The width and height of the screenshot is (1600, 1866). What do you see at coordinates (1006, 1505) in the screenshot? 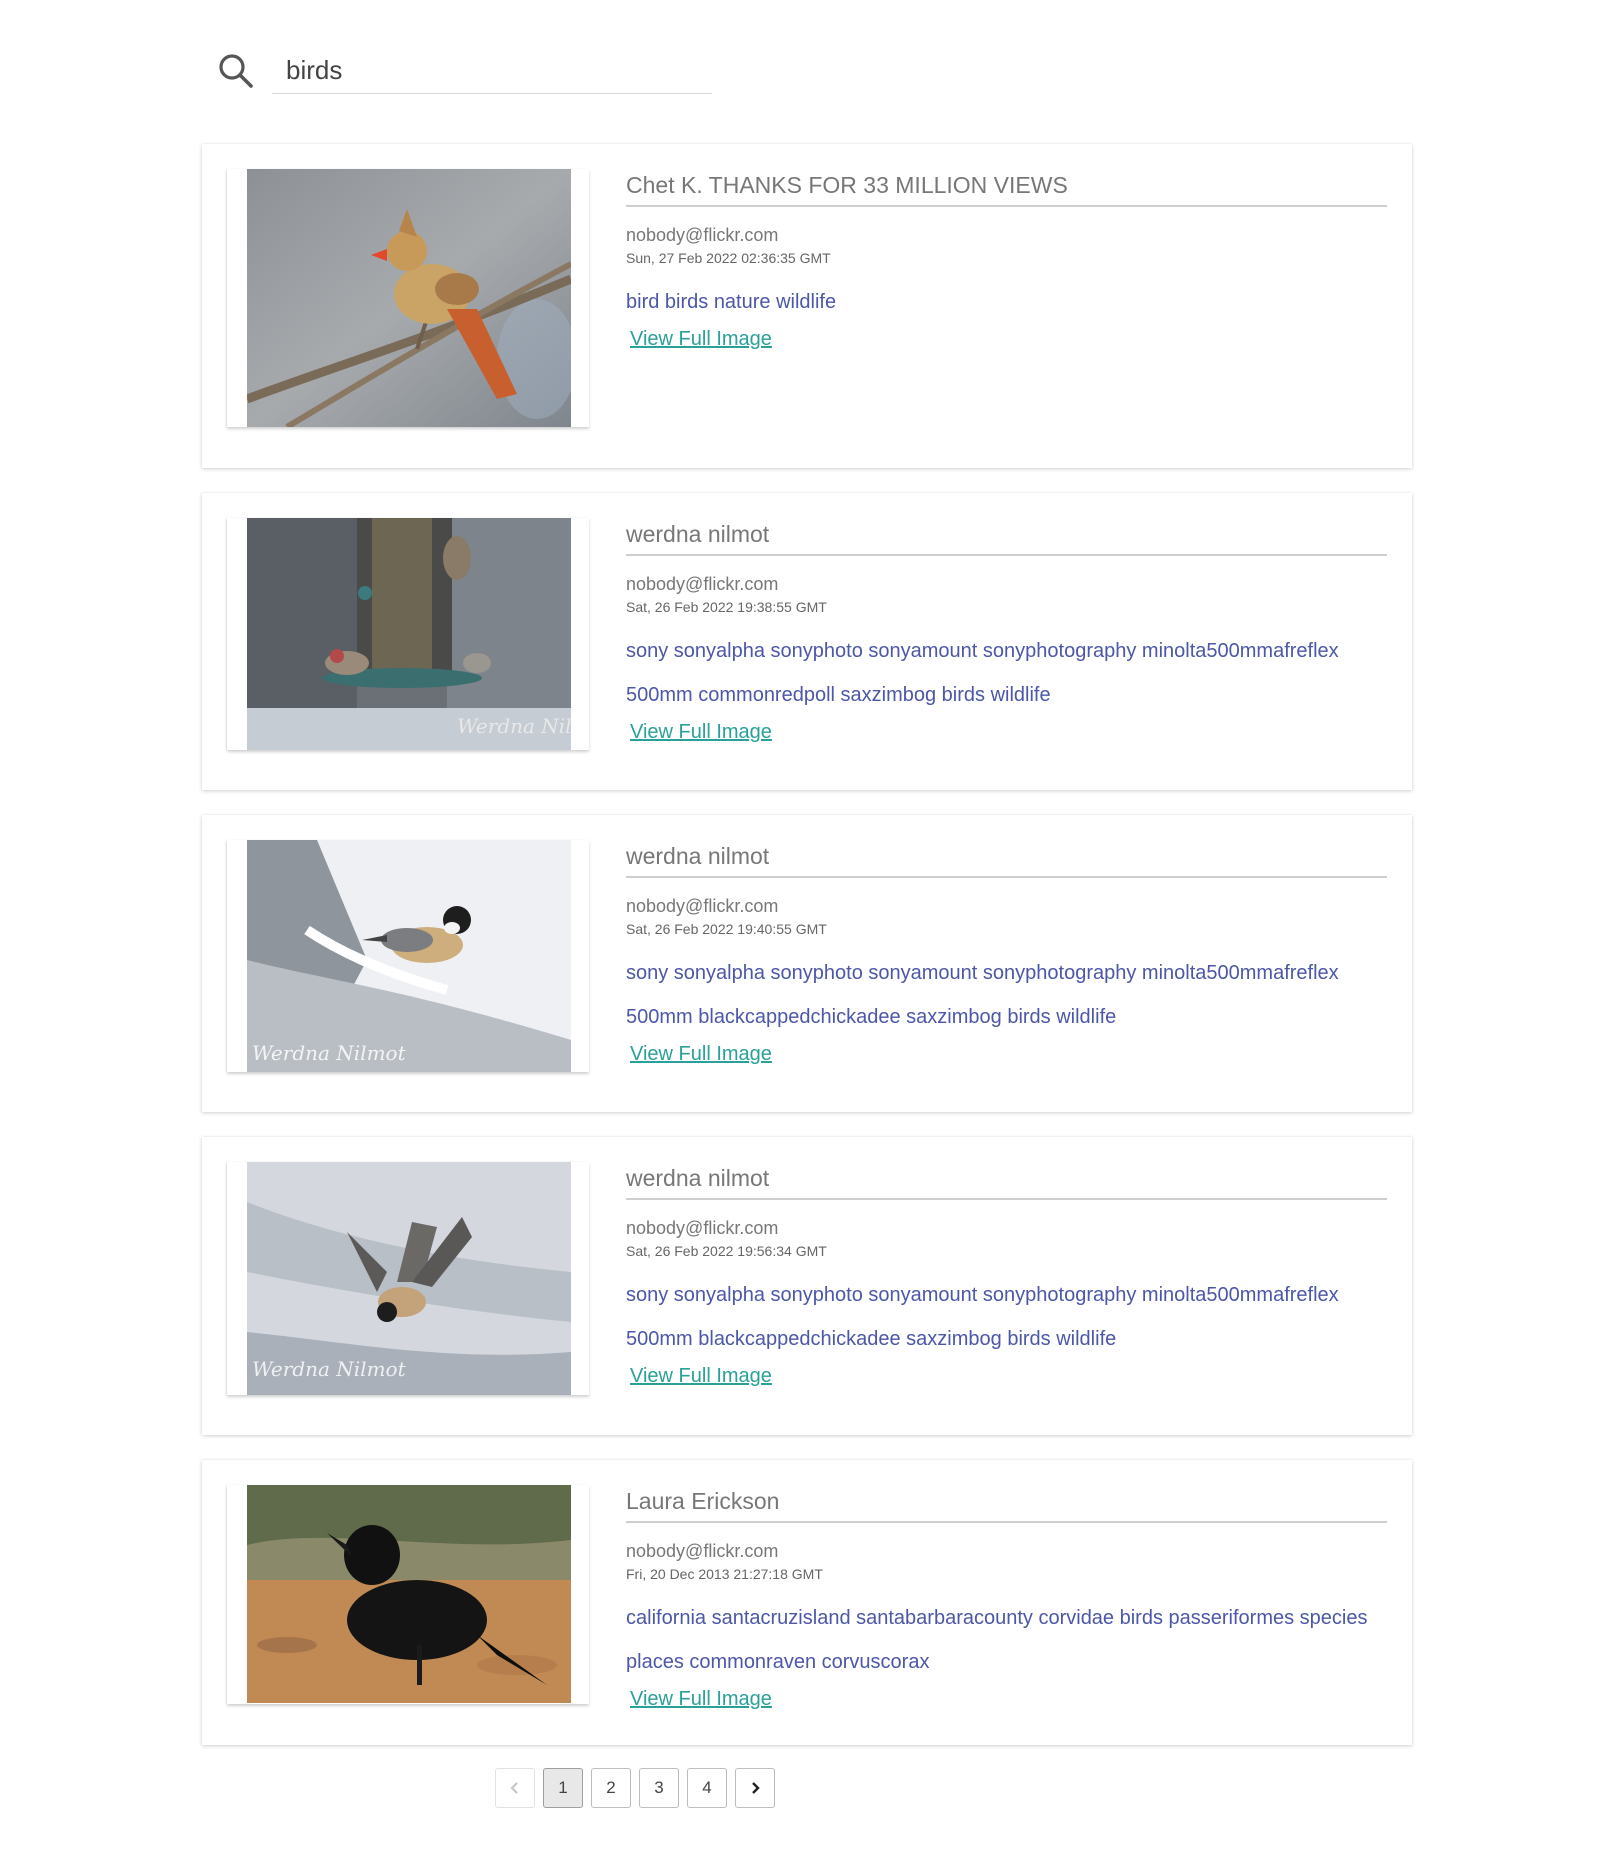
I see `result-title: Laura Erickson` at bounding box center [1006, 1505].